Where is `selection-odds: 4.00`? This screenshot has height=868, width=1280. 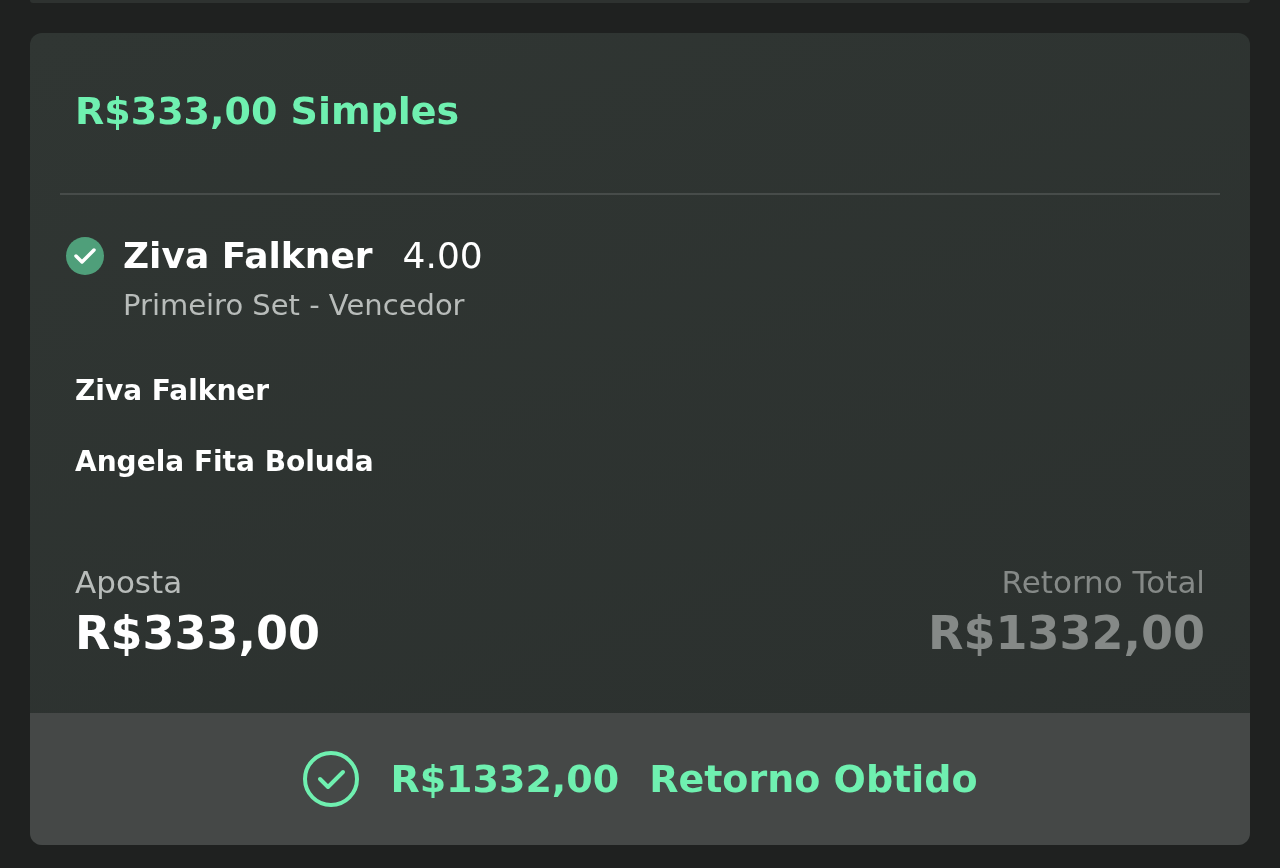 selection-odds: 4.00 is located at coordinates (442, 255).